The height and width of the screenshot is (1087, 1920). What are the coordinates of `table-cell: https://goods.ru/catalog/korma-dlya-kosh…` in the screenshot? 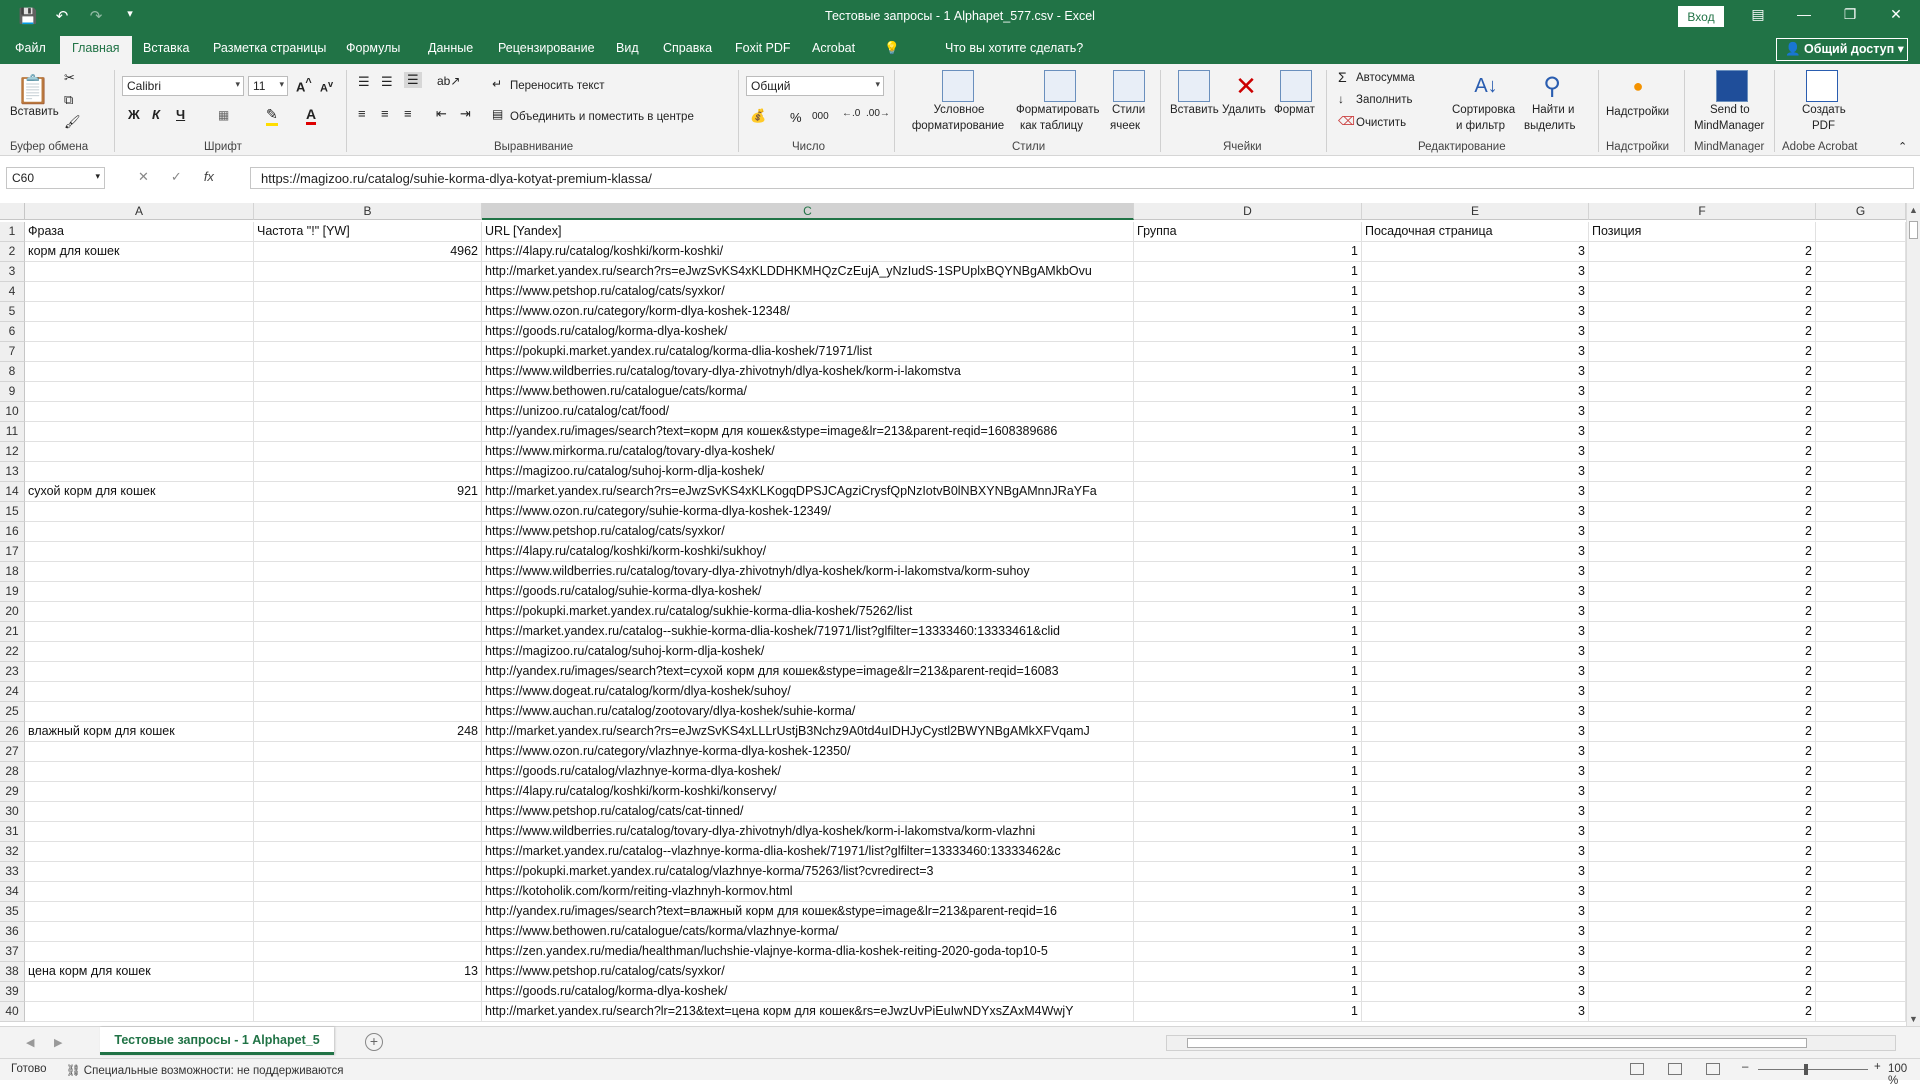 It's located at (808, 332).